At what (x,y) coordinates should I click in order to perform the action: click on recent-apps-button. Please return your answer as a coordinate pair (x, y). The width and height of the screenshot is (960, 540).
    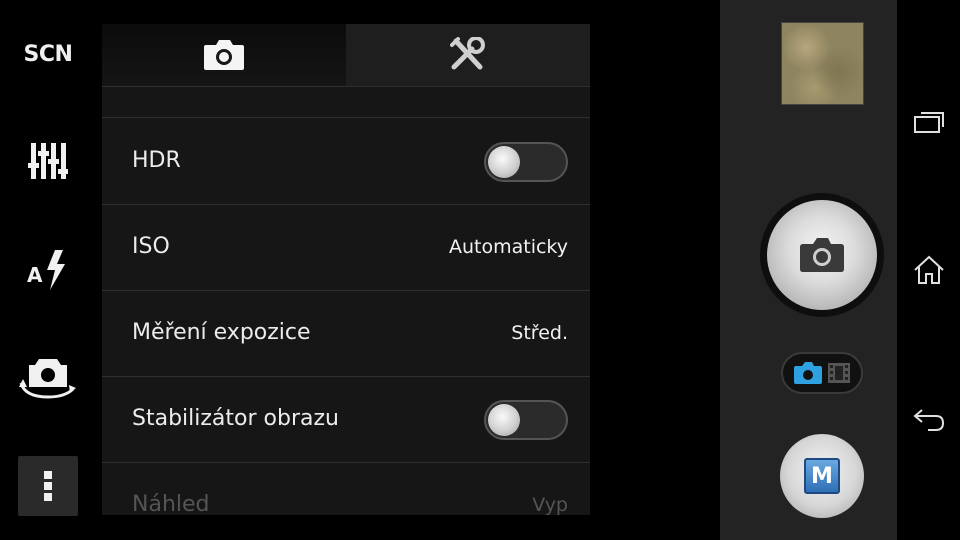
    Looking at the image, I should click on (928, 122).